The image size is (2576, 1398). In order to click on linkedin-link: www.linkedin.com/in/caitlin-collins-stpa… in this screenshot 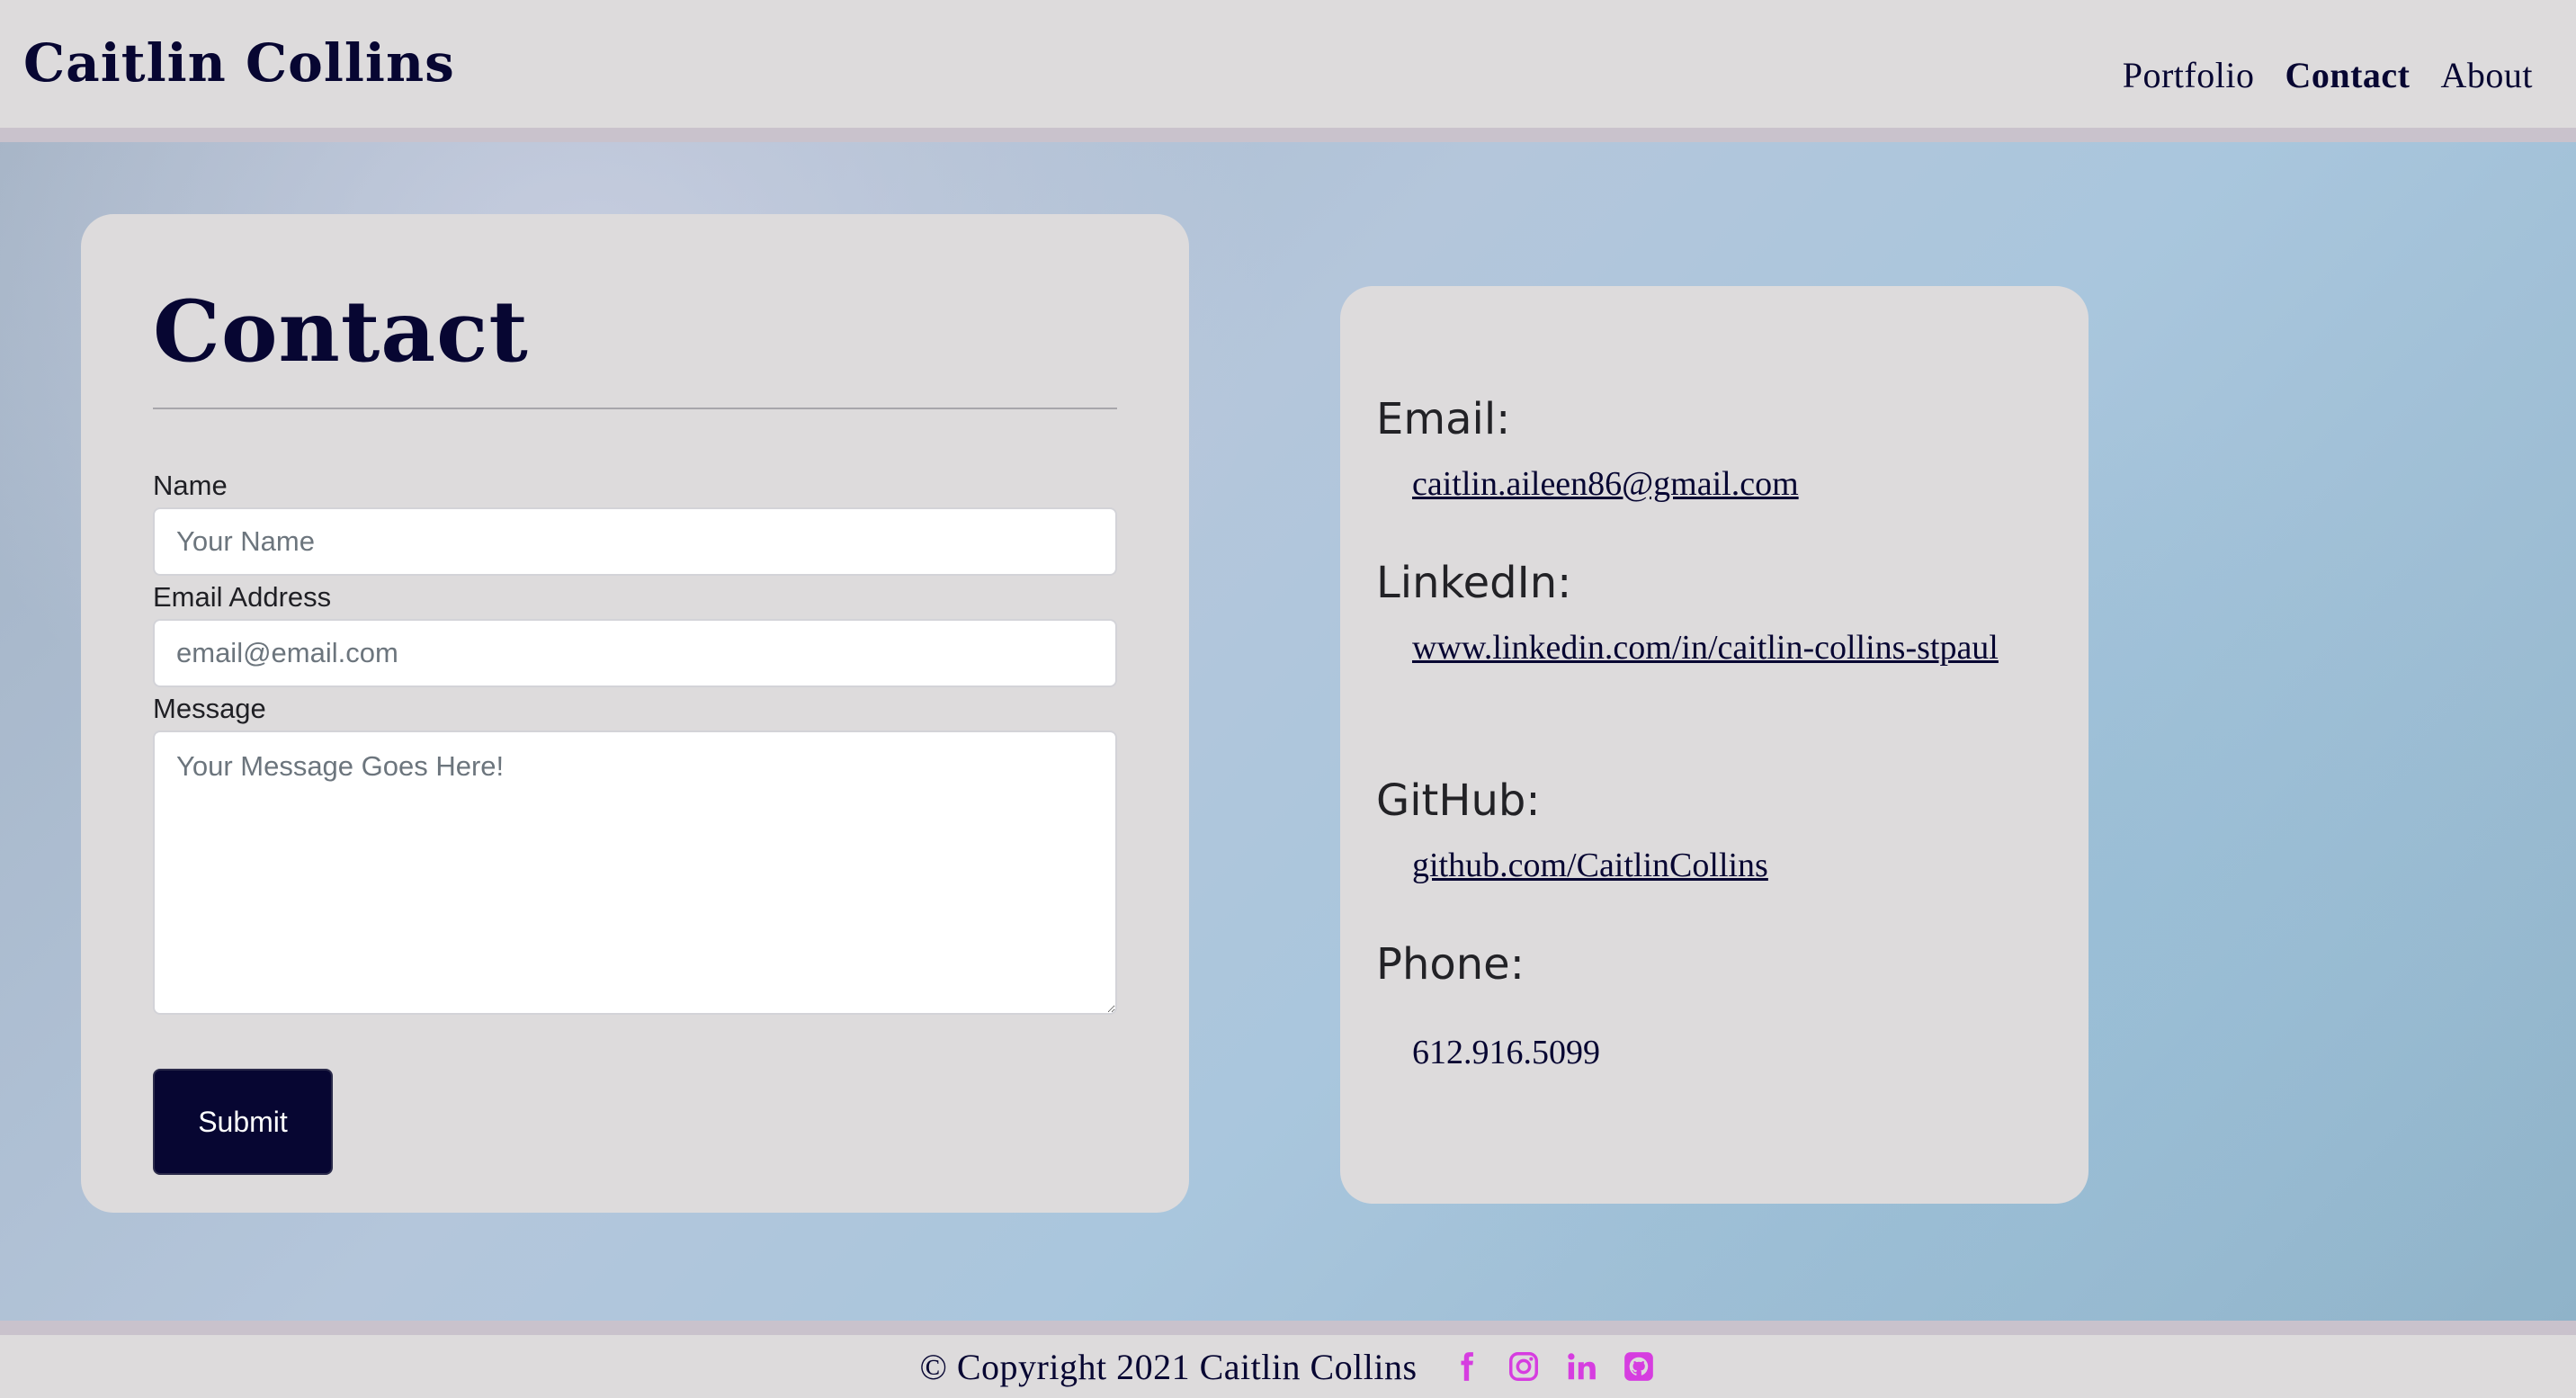, I will do `click(1718, 648)`.